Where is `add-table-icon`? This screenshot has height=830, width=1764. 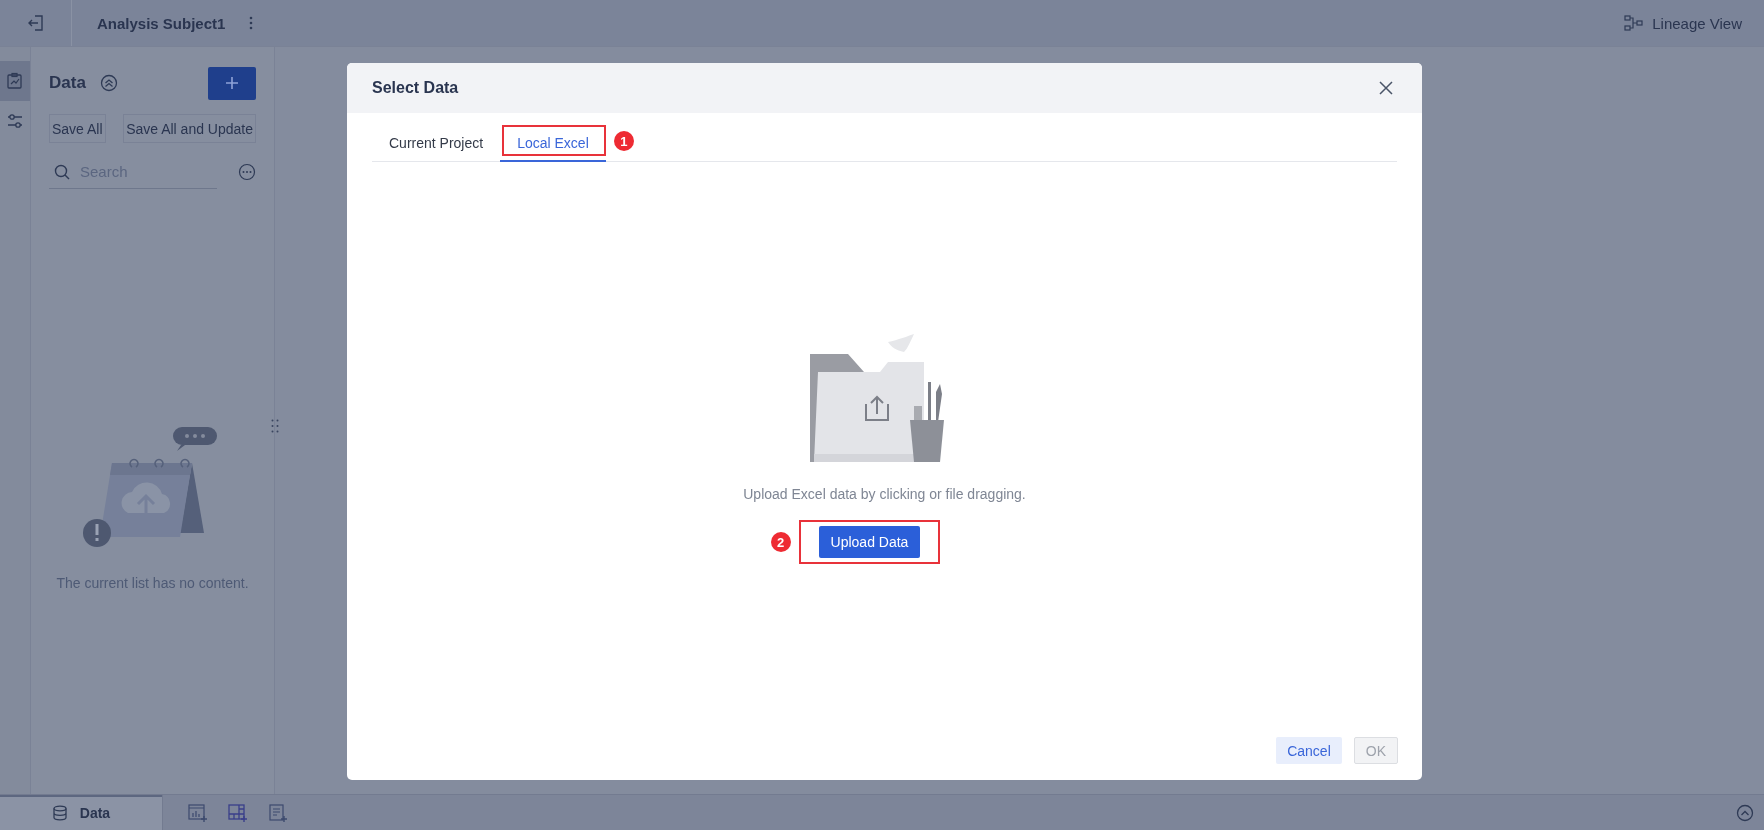
add-table-icon is located at coordinates (238, 812).